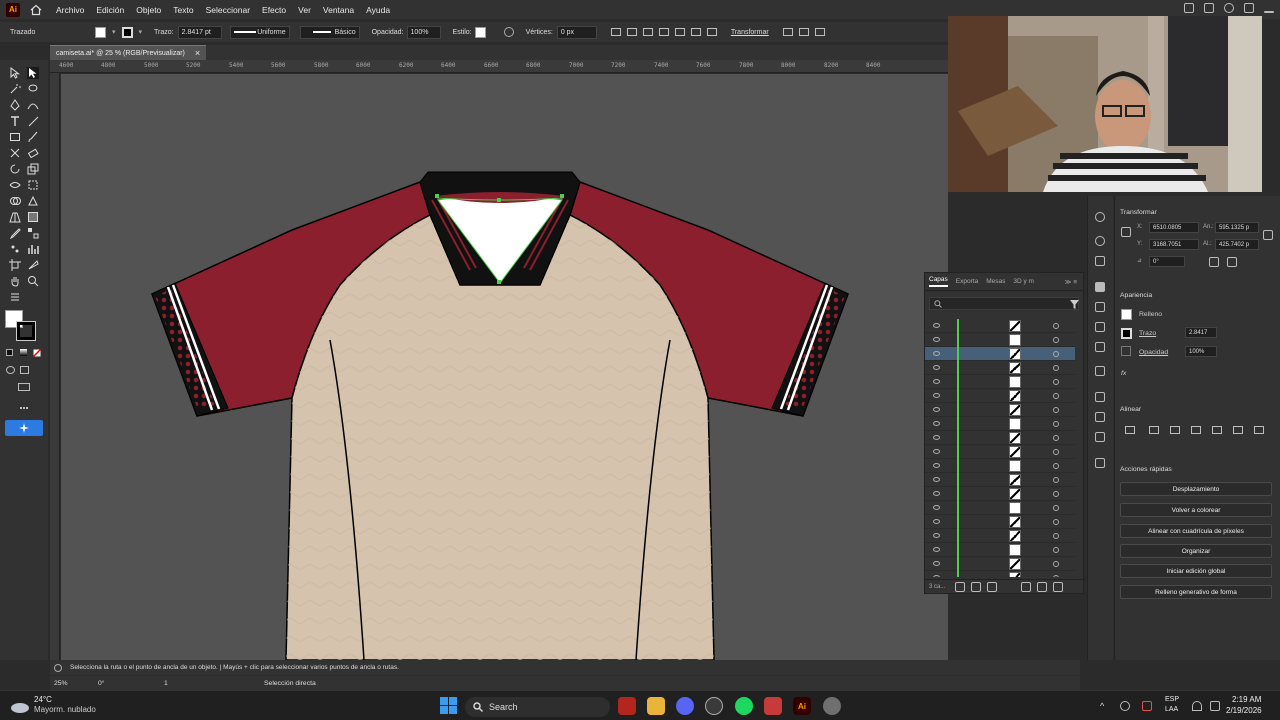 Image resolution: width=1280 pixels, height=720 pixels. What do you see at coordinates (1174, 227) in the screenshot?
I see `x-field: 6510.0805` at bounding box center [1174, 227].